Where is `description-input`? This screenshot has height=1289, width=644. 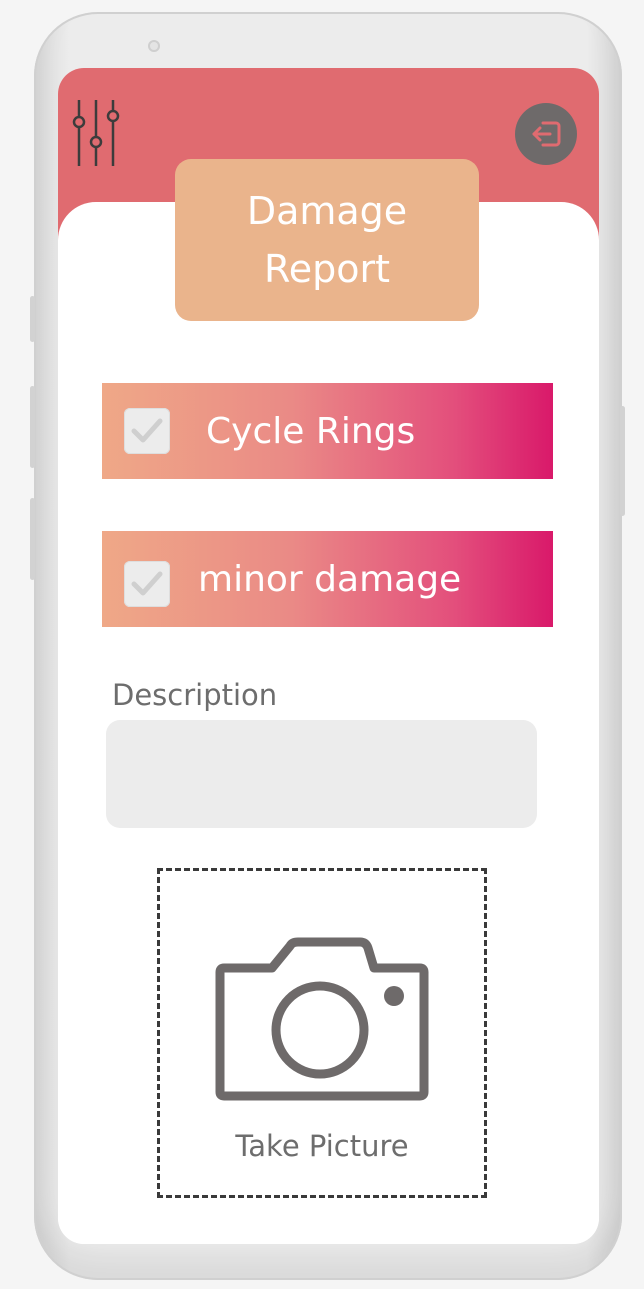
description-input is located at coordinates (321, 774).